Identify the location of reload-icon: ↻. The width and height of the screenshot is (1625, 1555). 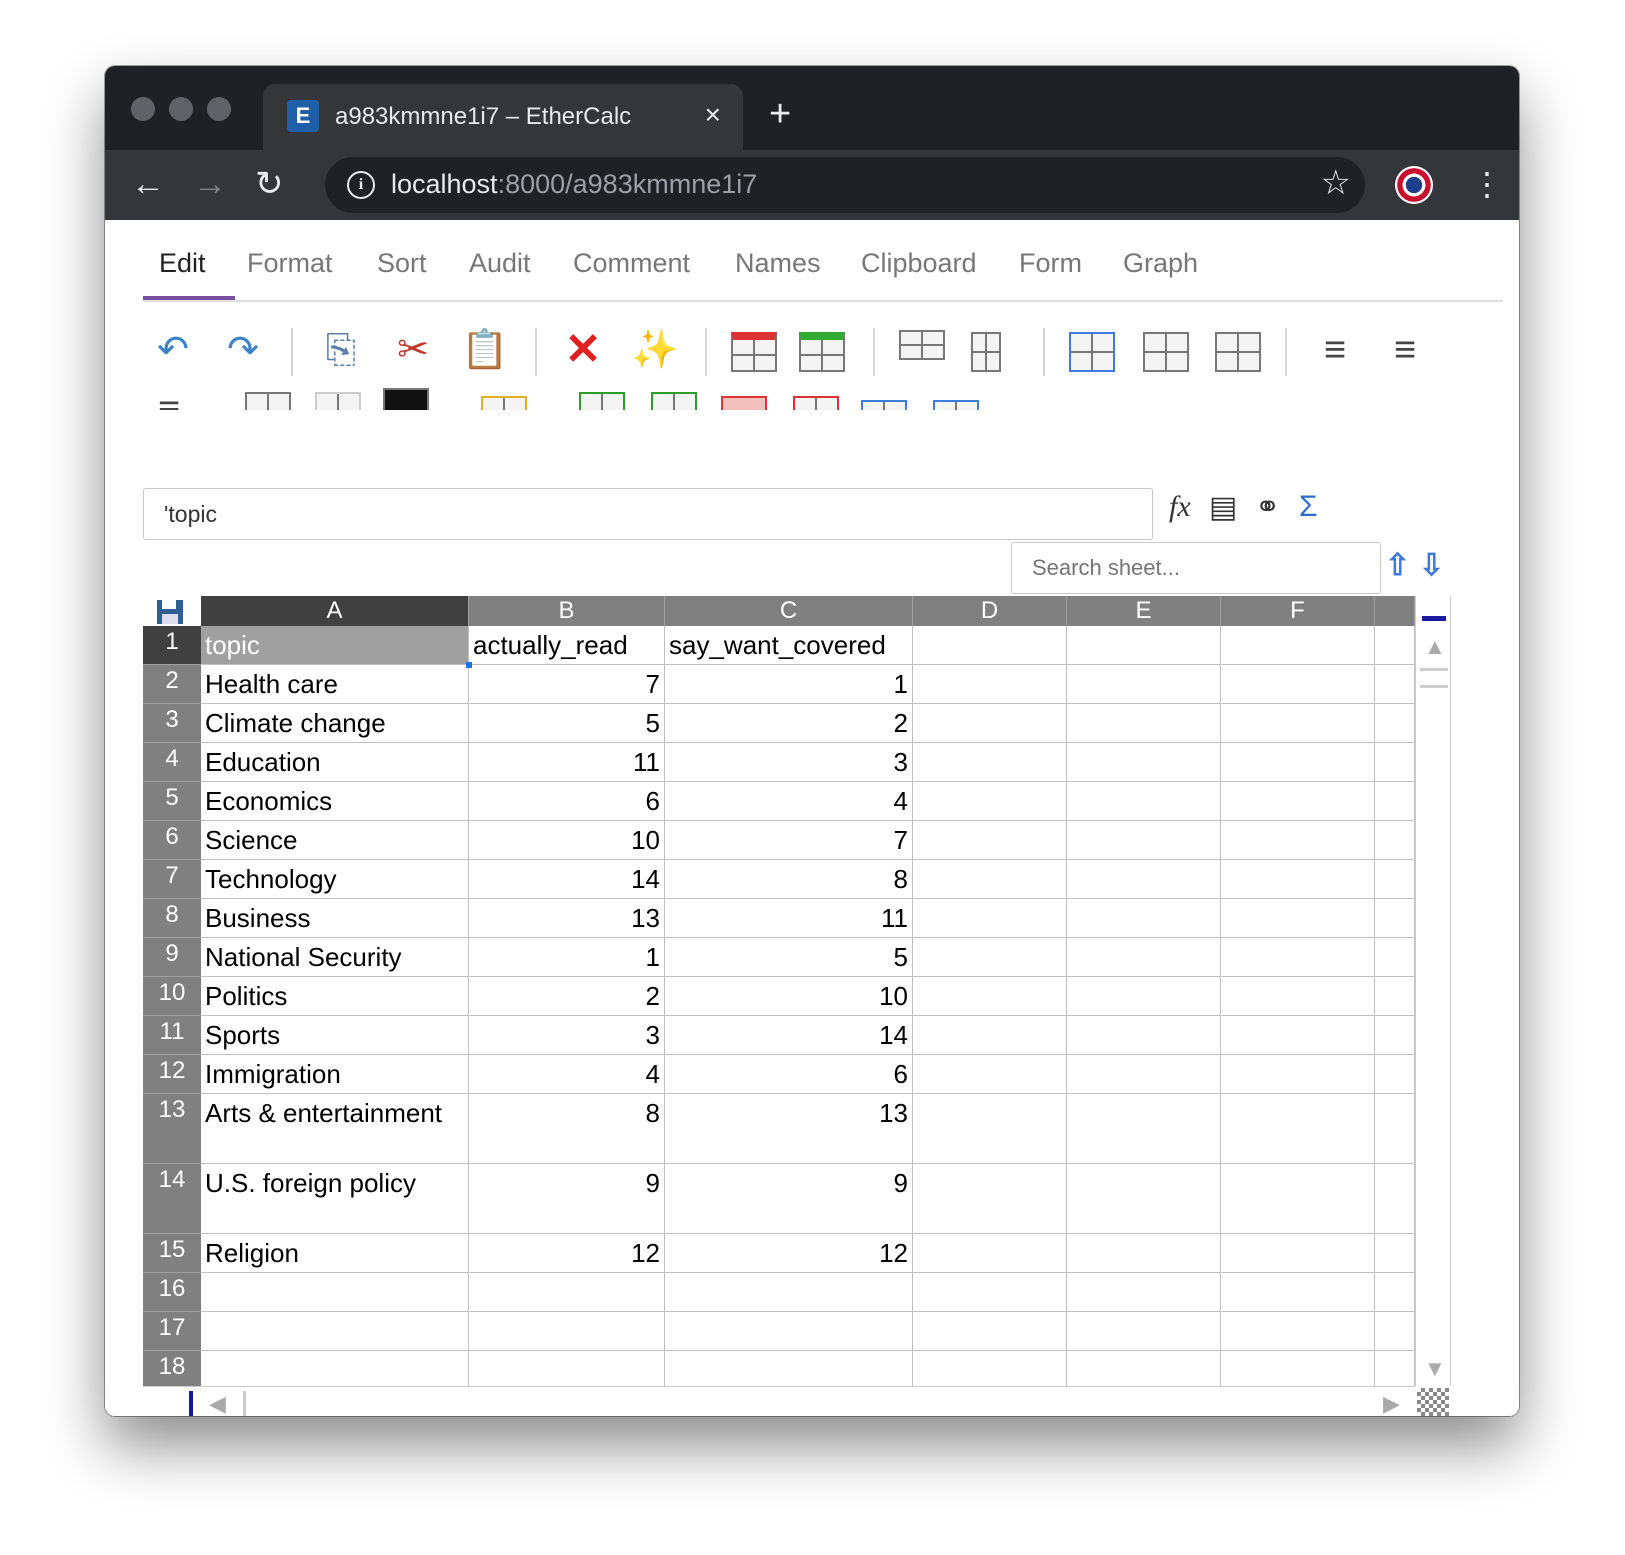
(269, 184).